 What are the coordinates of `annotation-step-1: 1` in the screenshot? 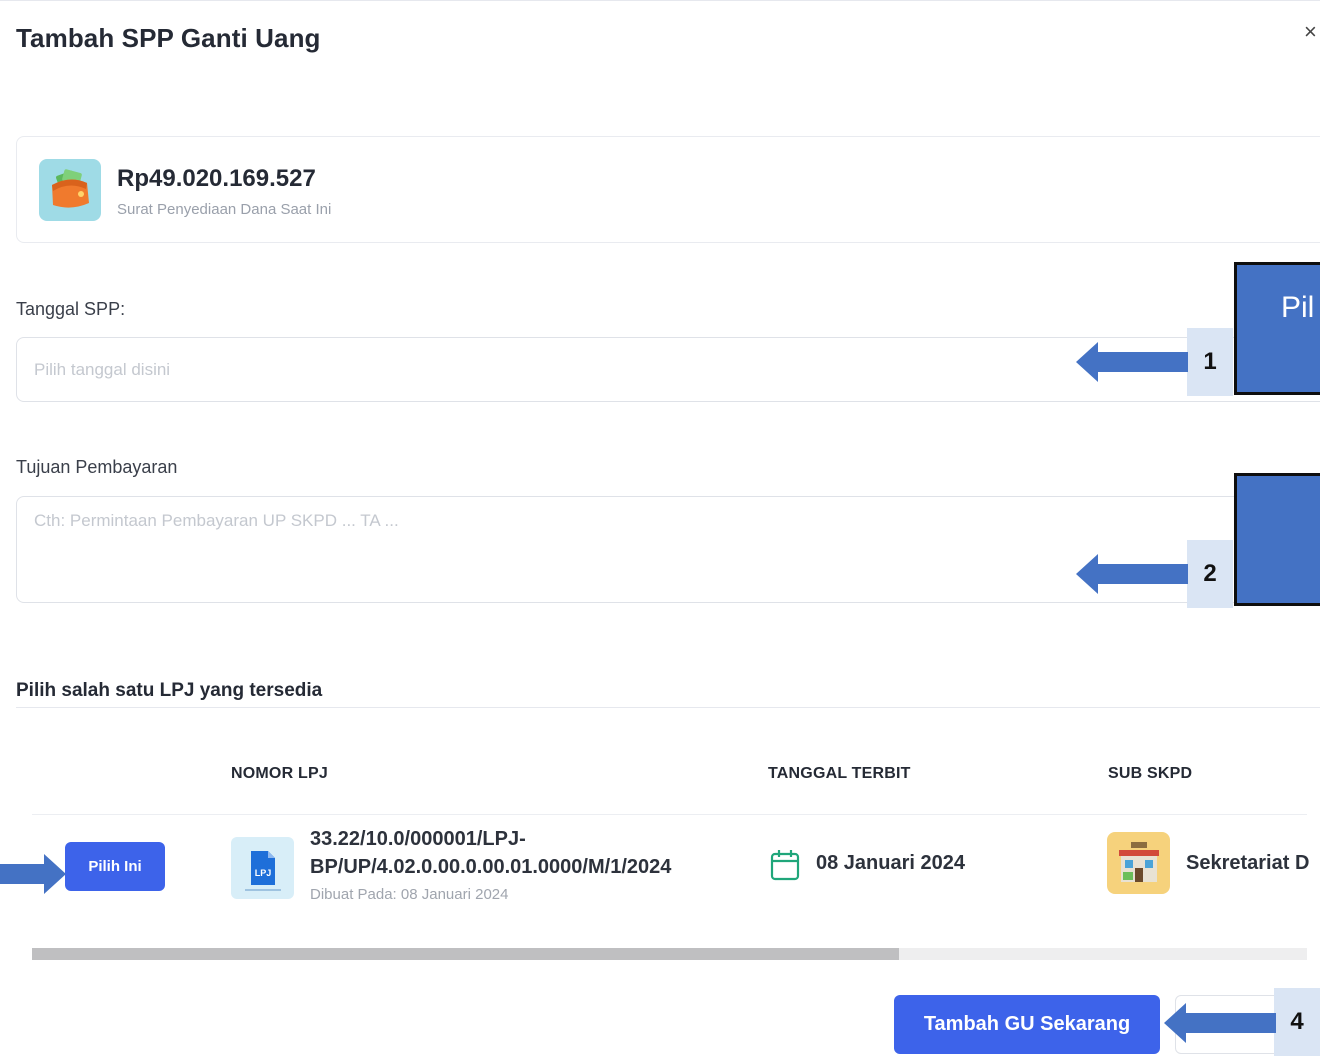 It's located at (1210, 362).